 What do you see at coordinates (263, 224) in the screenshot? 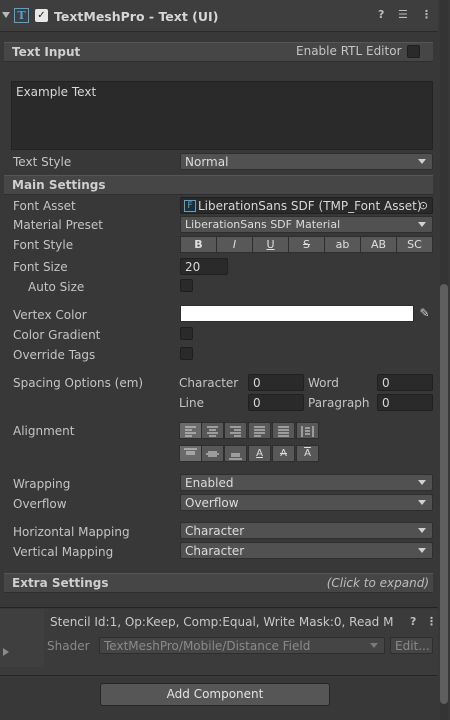
I see `material-preset-value: LiberationSans SDF Material` at bounding box center [263, 224].